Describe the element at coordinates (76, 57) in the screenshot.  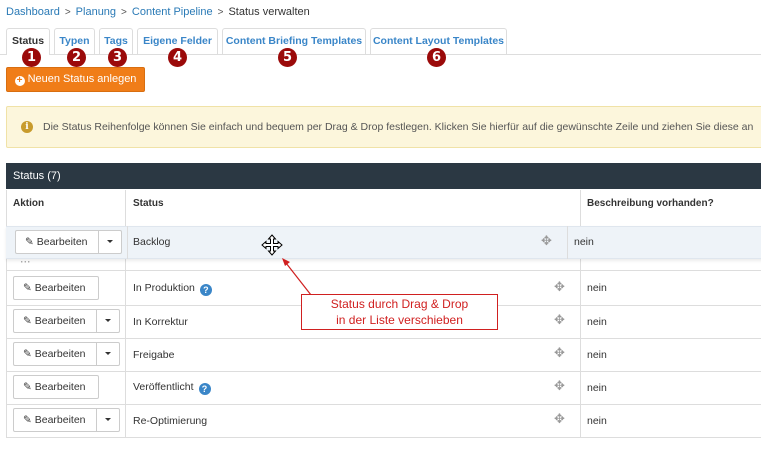
I see `step-badge: 2` at that location.